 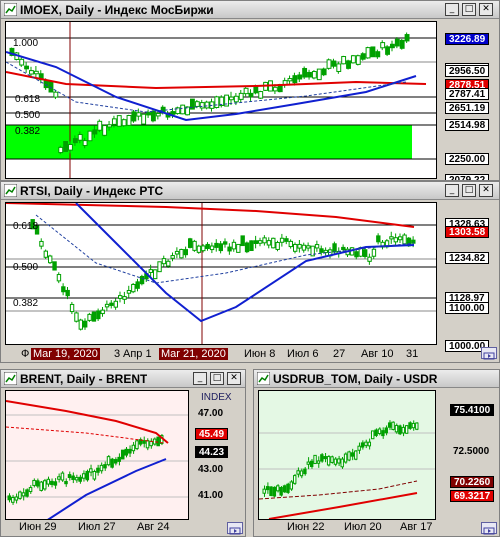 What do you see at coordinates (472, 496) in the screenshot?
I see `price-label: 69.3217` at bounding box center [472, 496].